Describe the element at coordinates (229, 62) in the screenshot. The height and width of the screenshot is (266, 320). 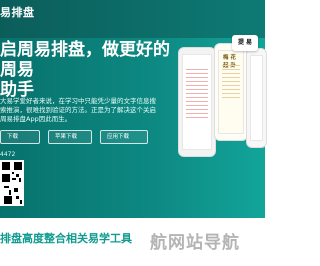
I see `phone-mockup-2-title: 梅 花 起 卦` at that location.